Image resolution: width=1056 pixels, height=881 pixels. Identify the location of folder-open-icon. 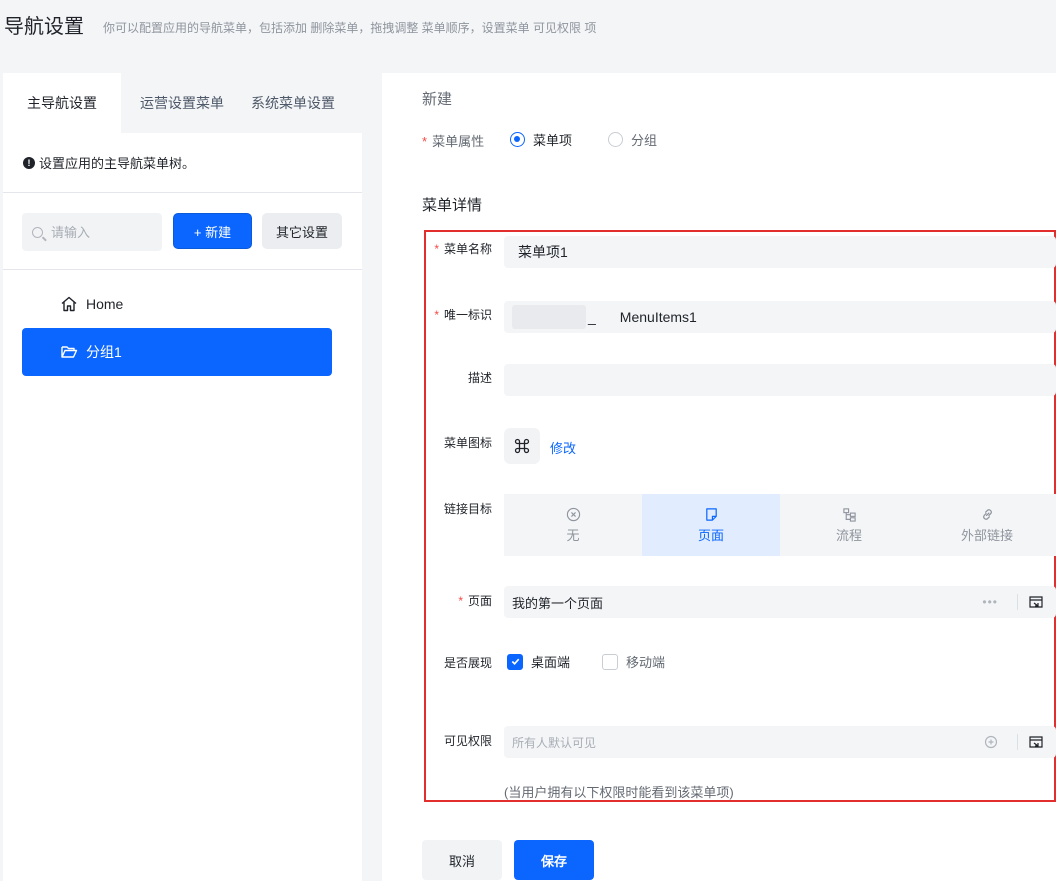
(69, 352).